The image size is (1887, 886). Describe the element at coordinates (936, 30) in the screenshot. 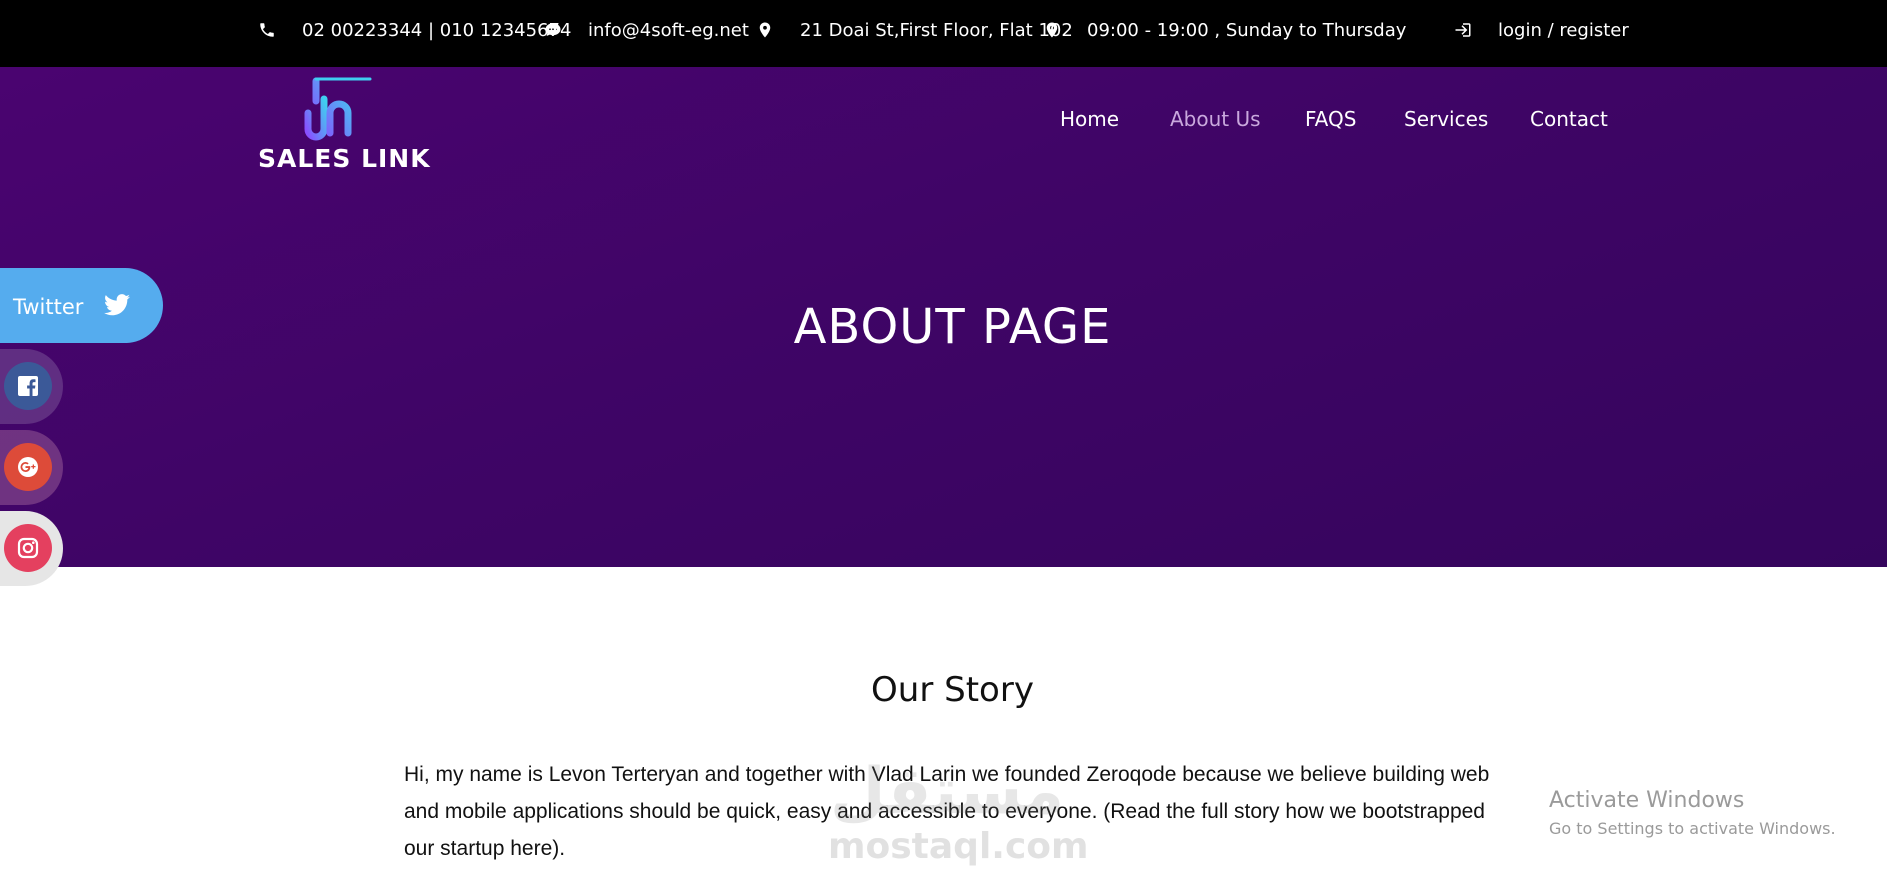

I see `address-text: 21 Doai St,First Floor, Flat 102` at that location.